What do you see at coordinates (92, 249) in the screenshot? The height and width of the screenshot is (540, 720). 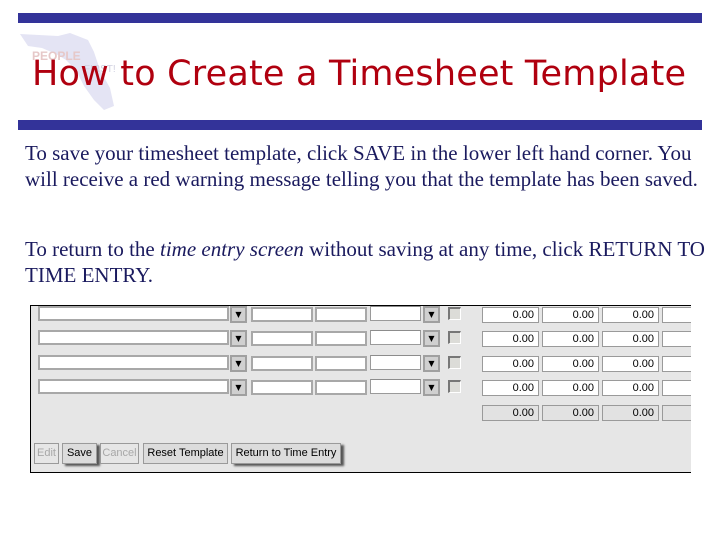 I see `instruction-return-start: To return to the` at bounding box center [92, 249].